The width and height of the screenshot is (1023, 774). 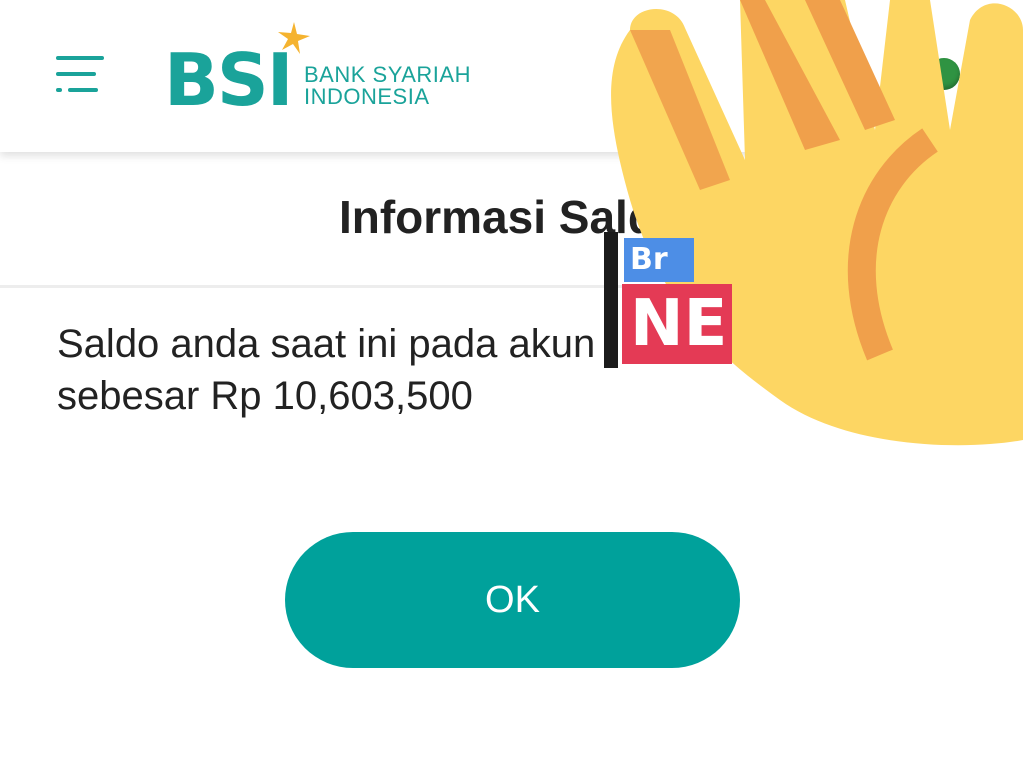 I want to click on logo-mark: BSI, so click(x=229, y=80).